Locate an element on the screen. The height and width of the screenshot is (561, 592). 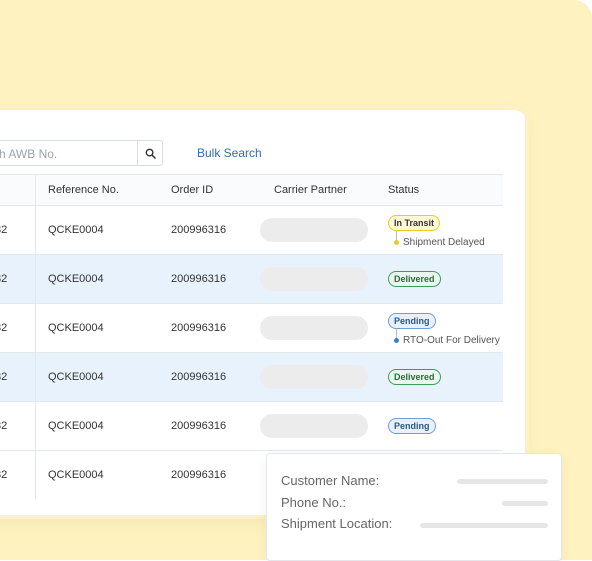
status-sub-text: Shipment Delayed is located at coordinates (444, 242).